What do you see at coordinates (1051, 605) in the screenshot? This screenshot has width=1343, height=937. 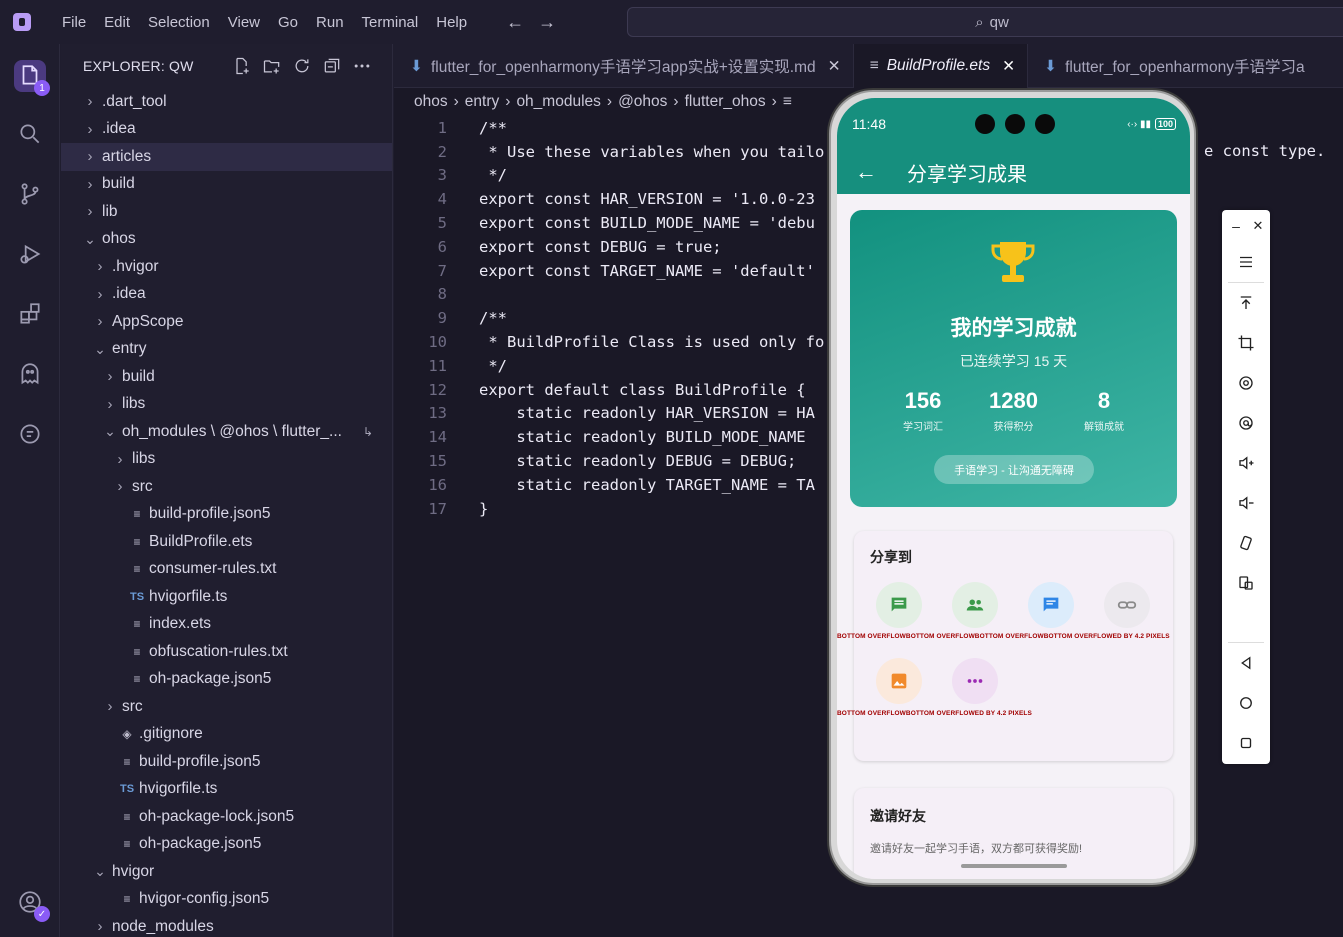 I see `chat-icon` at bounding box center [1051, 605].